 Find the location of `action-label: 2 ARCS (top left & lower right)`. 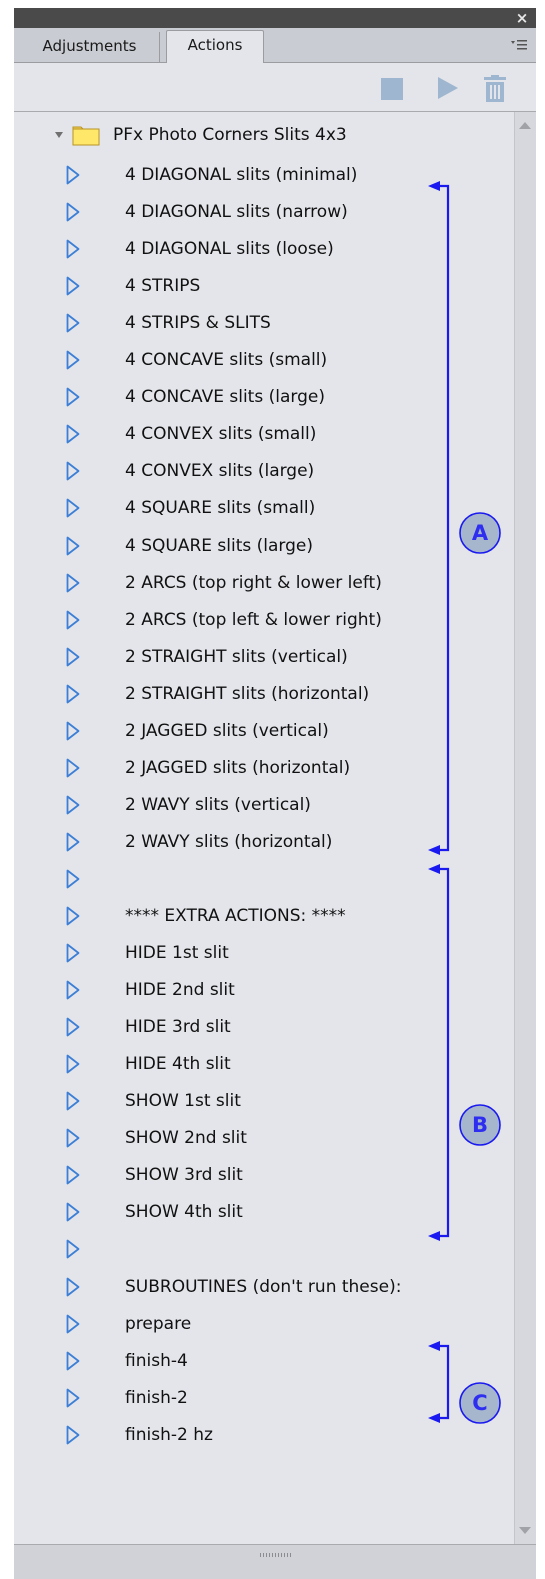

action-label: 2 ARCS (top left & lower right) is located at coordinates (253, 619).